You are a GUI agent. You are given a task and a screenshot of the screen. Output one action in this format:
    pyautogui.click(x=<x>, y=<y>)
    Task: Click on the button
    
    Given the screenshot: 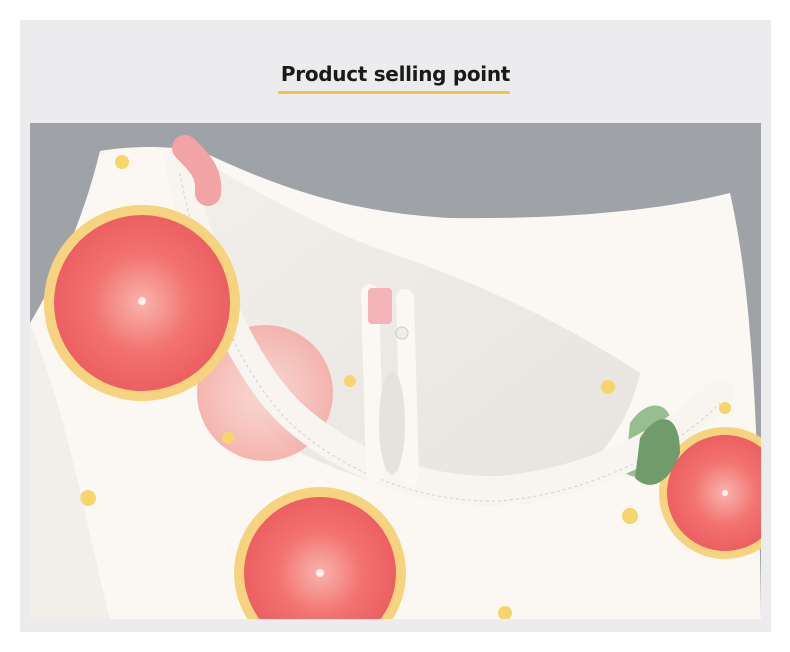 What is the action you would take?
    pyautogui.click(x=402, y=333)
    